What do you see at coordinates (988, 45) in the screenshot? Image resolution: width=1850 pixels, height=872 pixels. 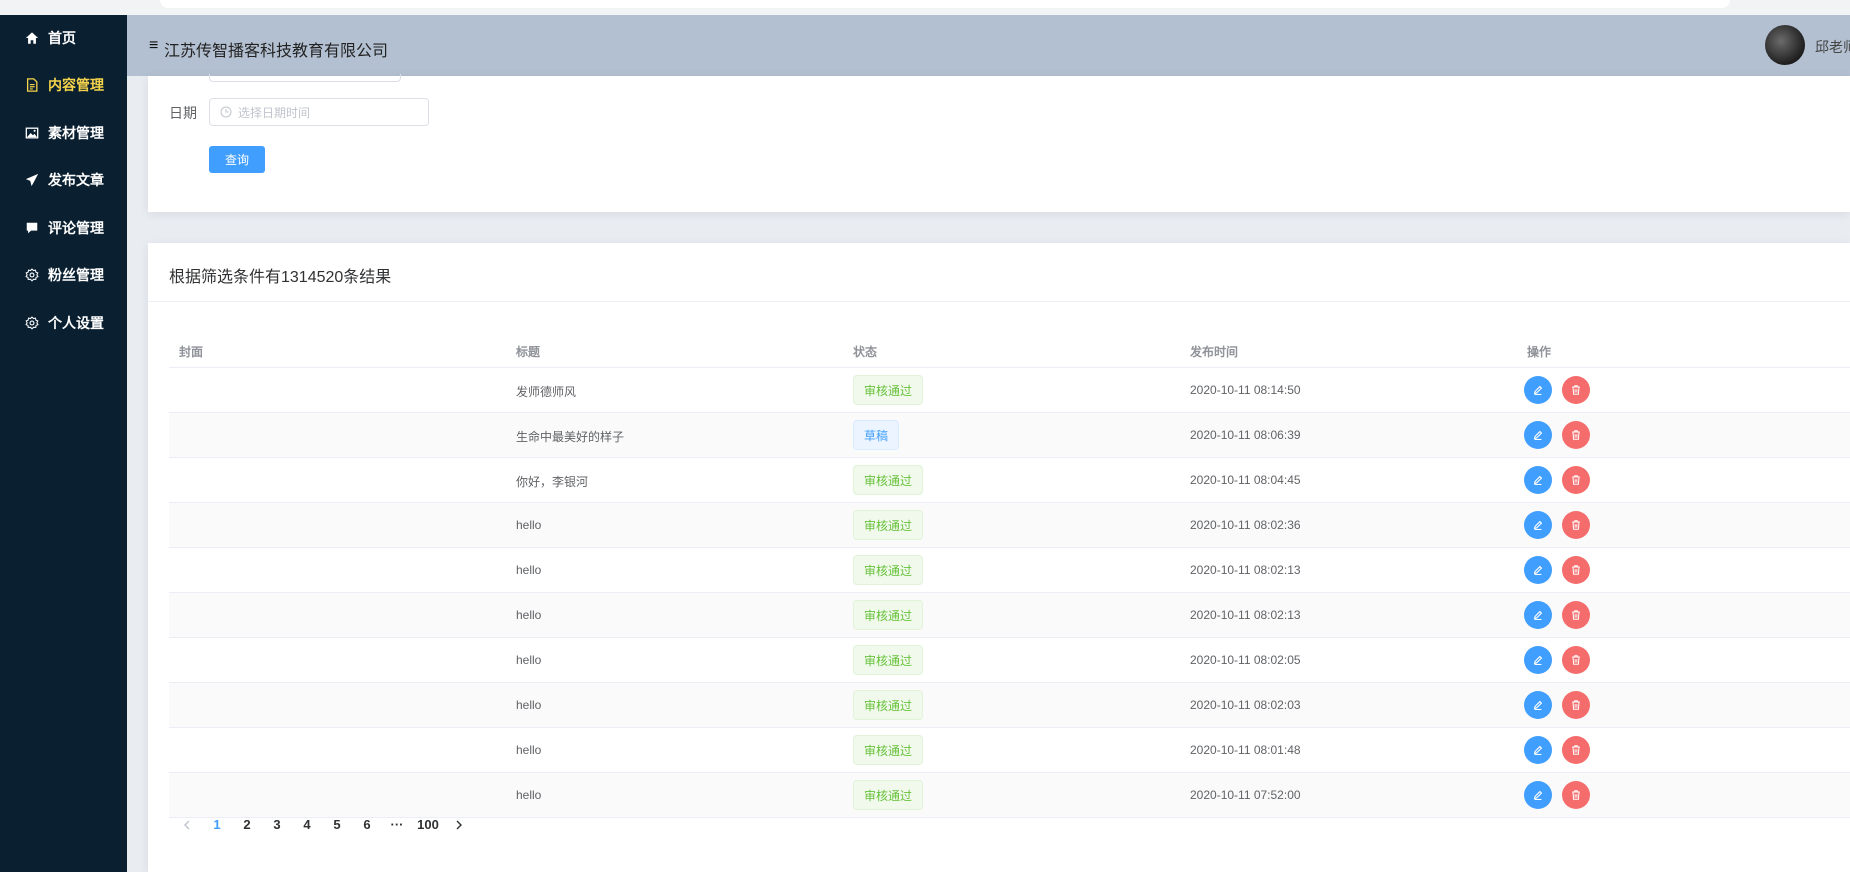 I see `top-header: ≡ 江苏传智播客科技教育有限公司 邱老师` at bounding box center [988, 45].